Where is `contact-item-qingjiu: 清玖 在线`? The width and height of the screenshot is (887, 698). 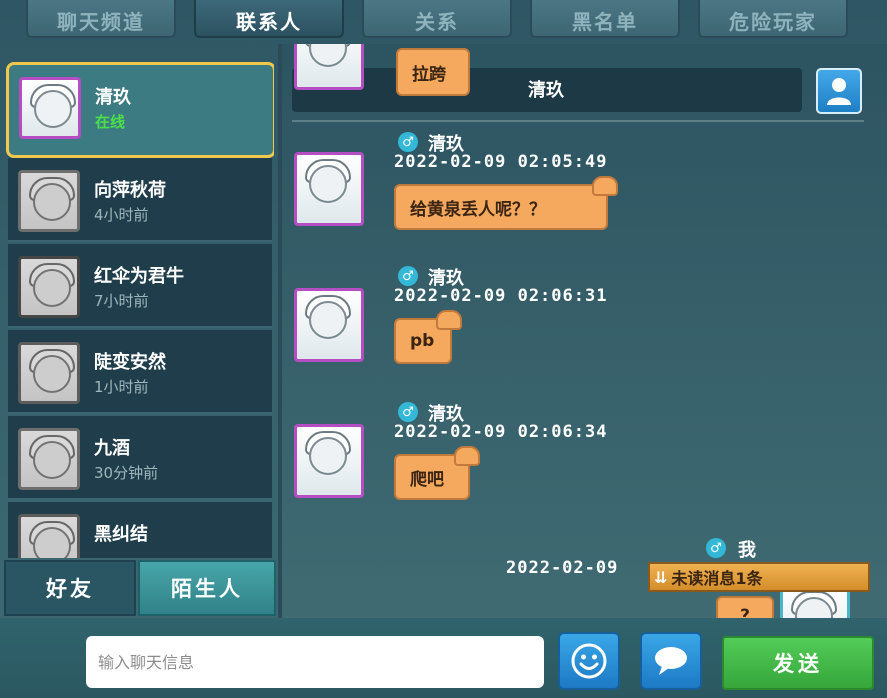 contact-item-qingjiu: 清玖 在线 is located at coordinates (140, 110).